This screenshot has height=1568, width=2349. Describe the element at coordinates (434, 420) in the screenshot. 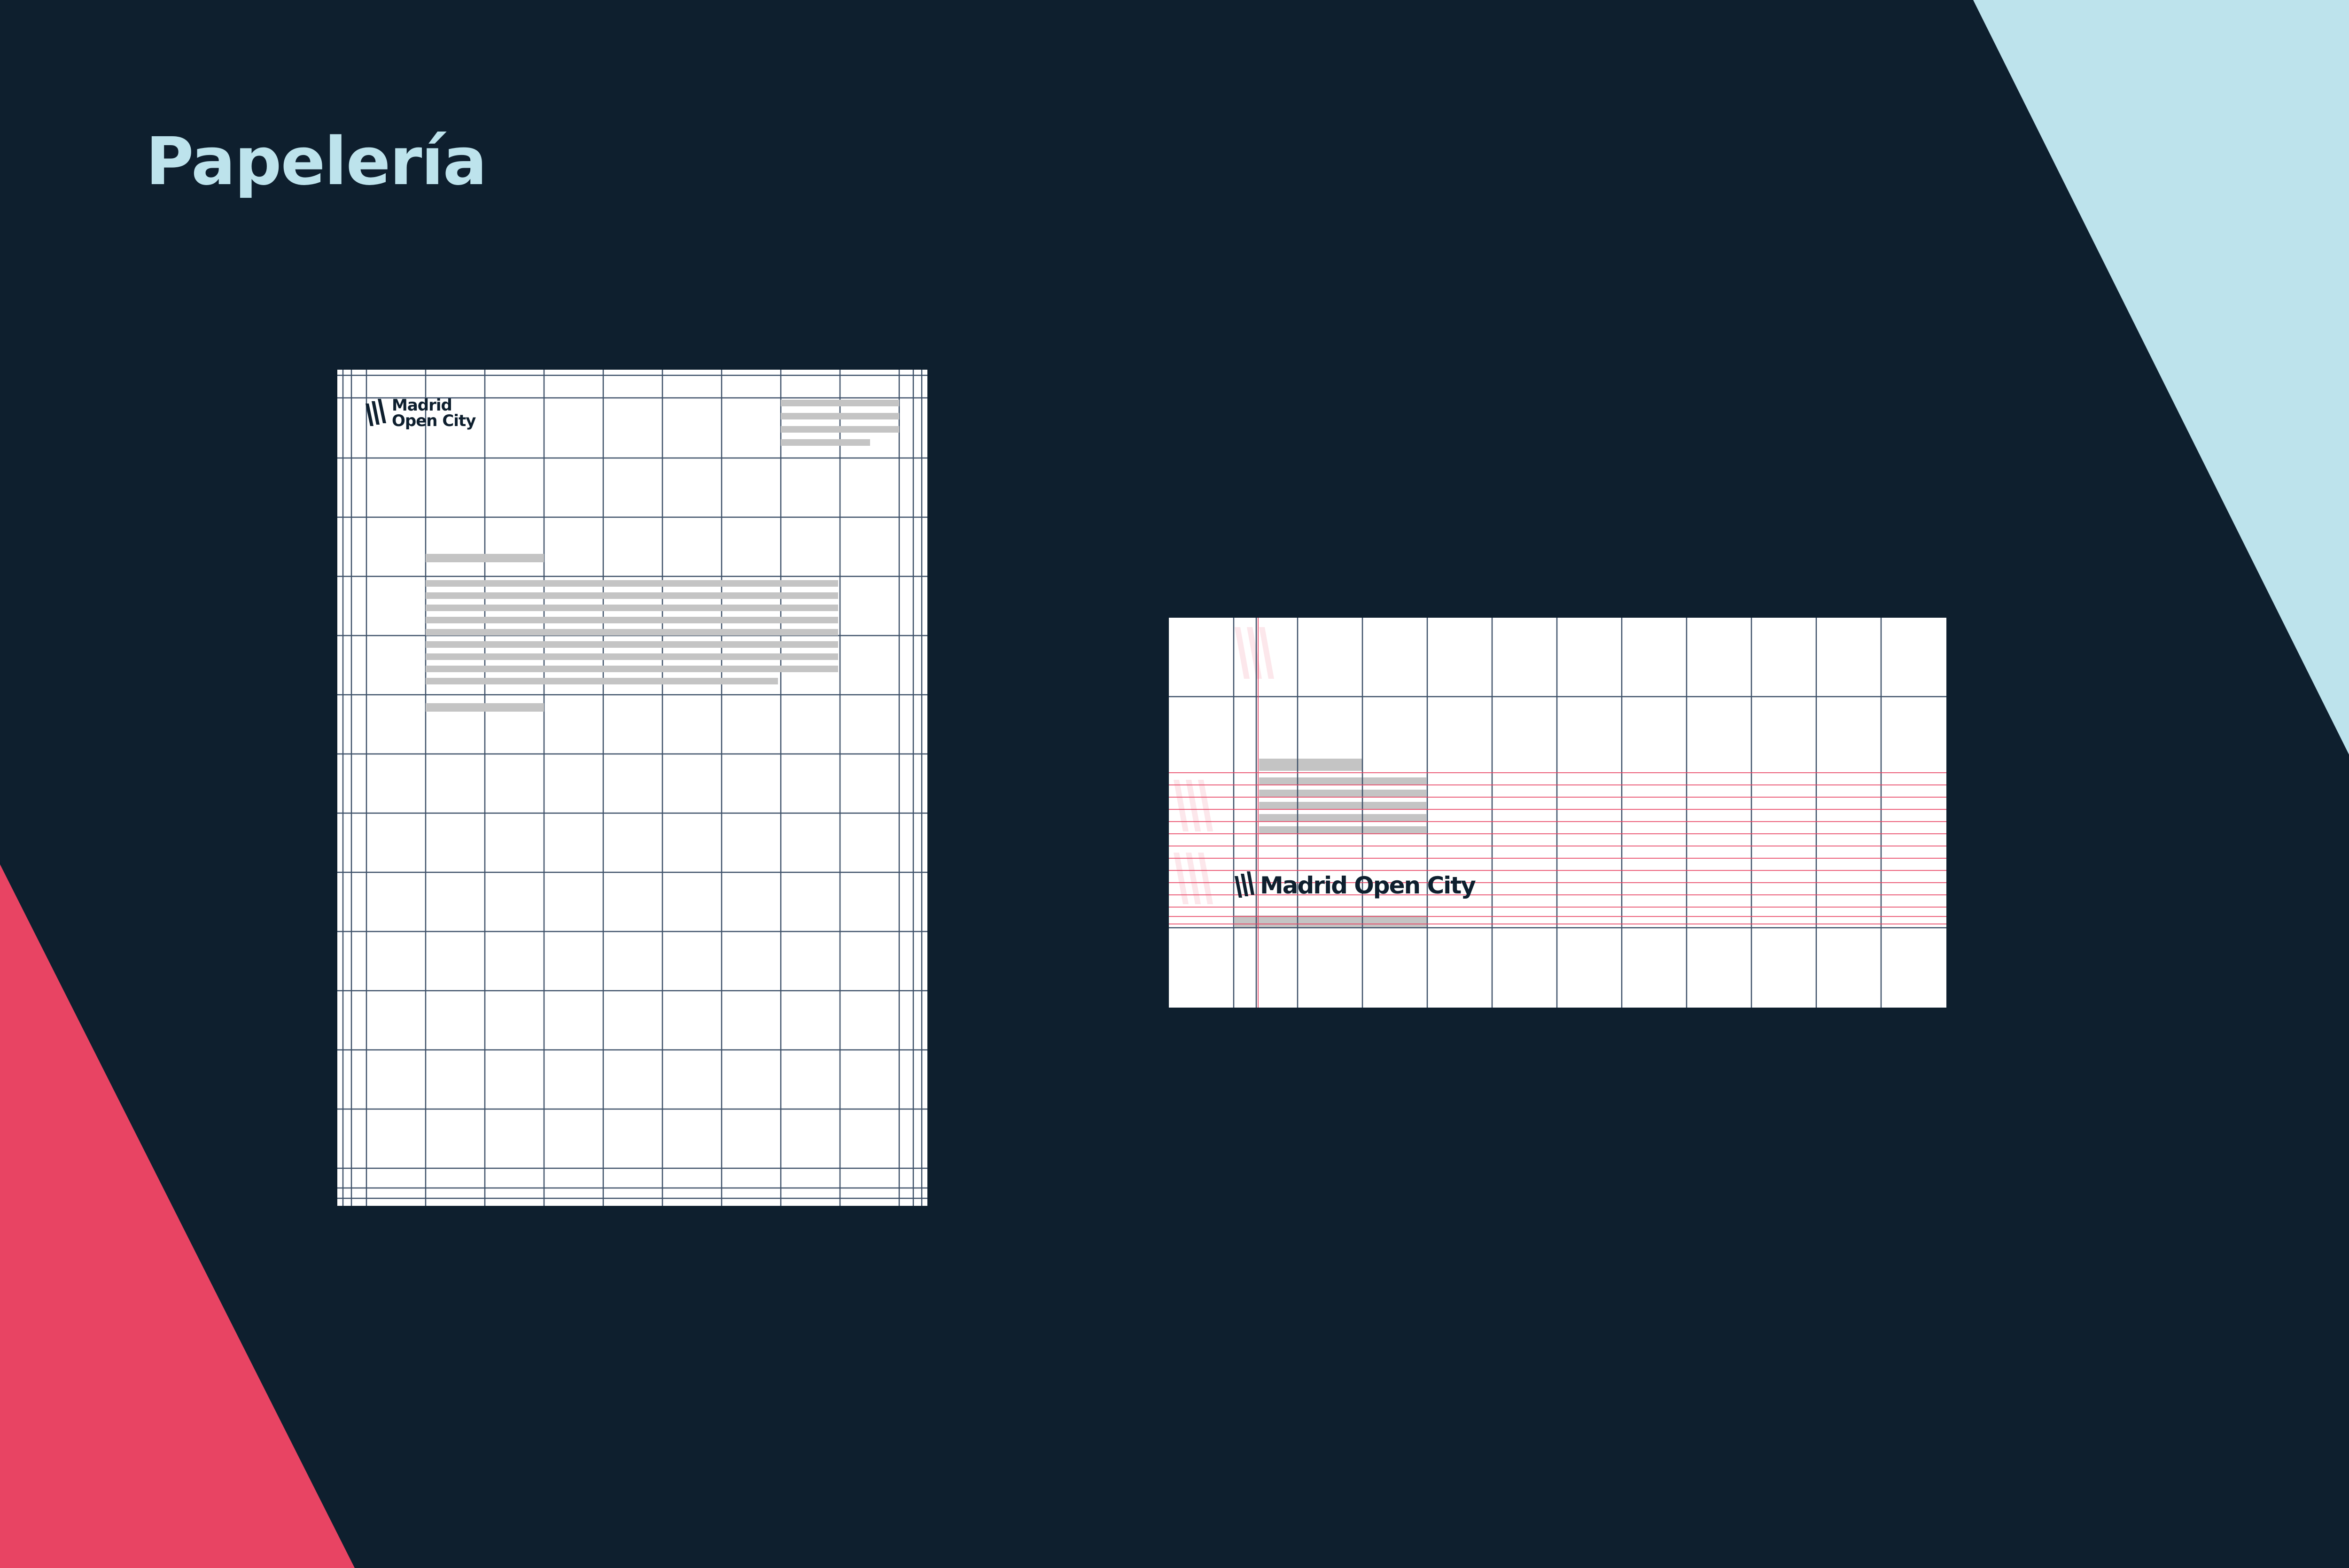

I see `logo-text-line-2: Open City` at that location.